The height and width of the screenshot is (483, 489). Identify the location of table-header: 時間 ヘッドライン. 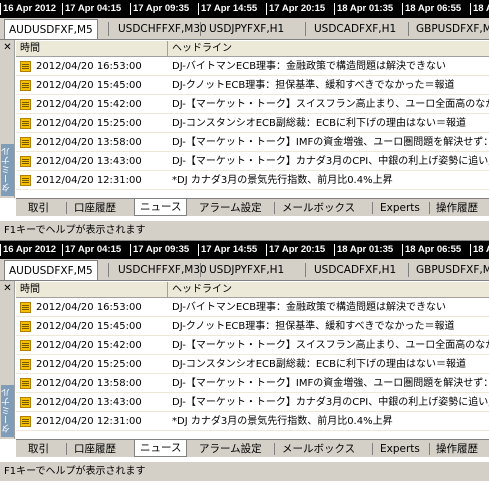
(252, 48).